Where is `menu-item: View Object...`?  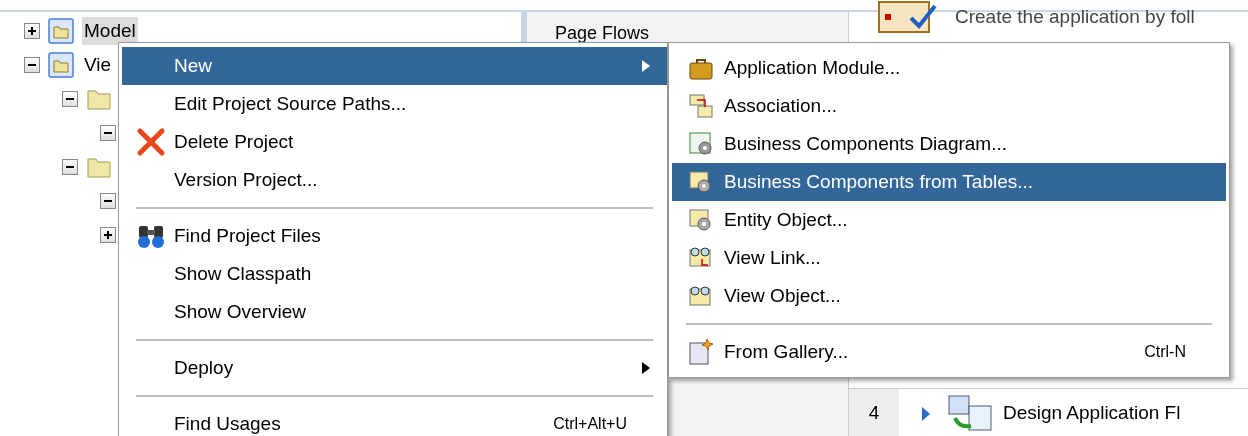
menu-item: View Object... is located at coordinates (949, 296).